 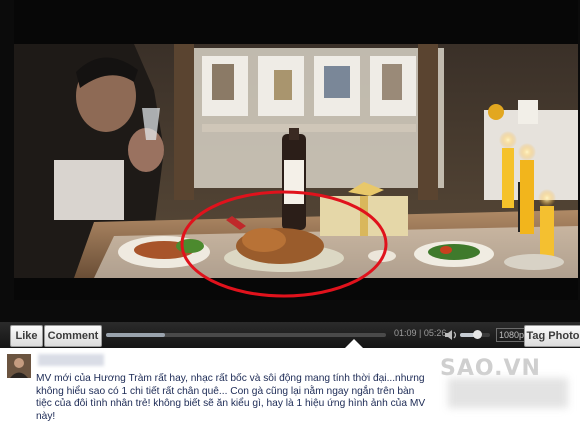 What do you see at coordinates (451, 335) in the screenshot?
I see `volume-icon` at bounding box center [451, 335].